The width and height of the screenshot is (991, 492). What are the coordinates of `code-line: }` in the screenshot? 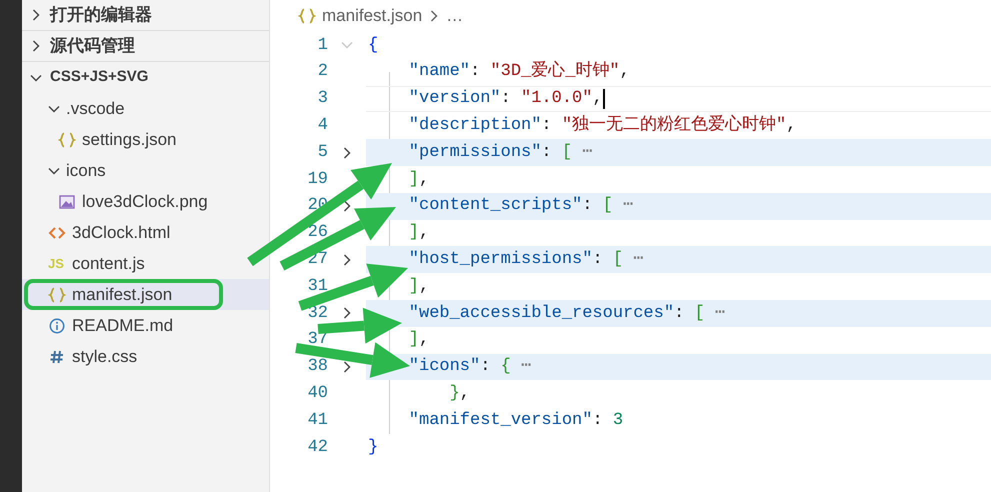 It's located at (373, 447).